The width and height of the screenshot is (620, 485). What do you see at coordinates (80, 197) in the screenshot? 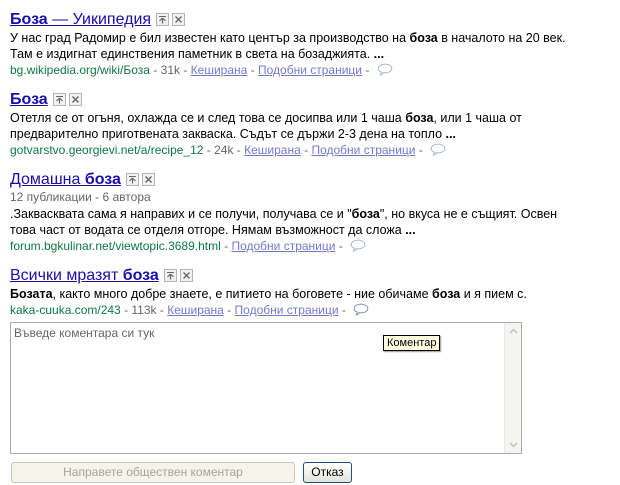
I see `result-meta: 12 публикации - 6 автора` at bounding box center [80, 197].